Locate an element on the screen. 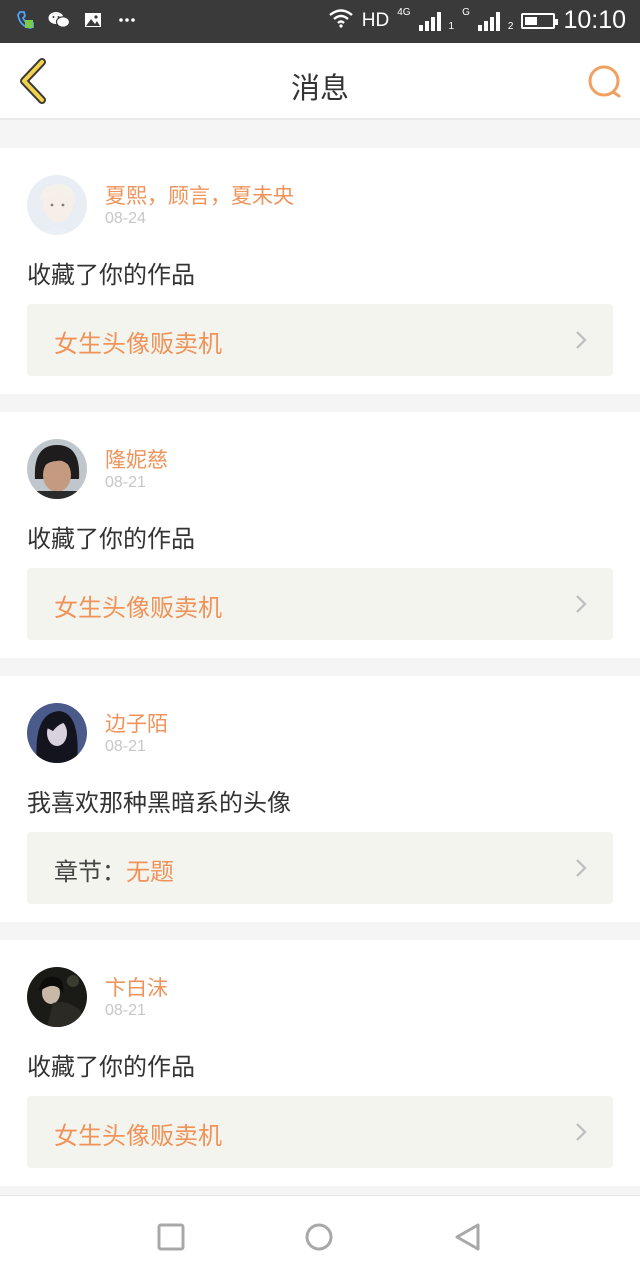 The image size is (640, 1281). nav-back-button is located at coordinates (467, 1237).